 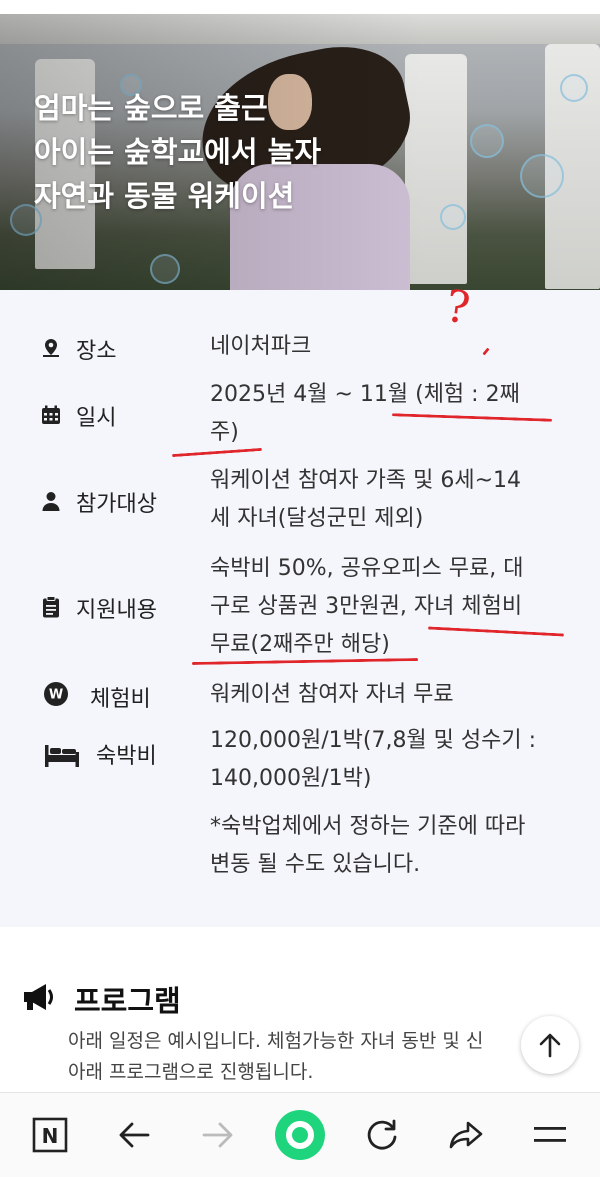 What do you see at coordinates (126, 756) in the screenshot?
I see `info-label: 숙박비` at bounding box center [126, 756].